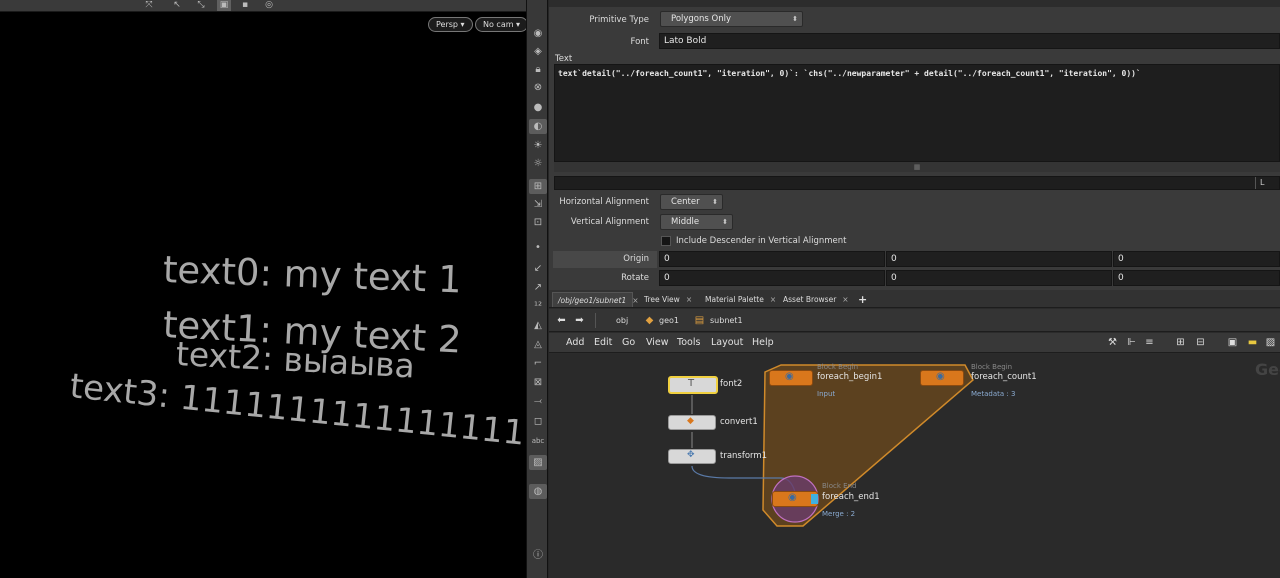 The height and width of the screenshot is (578, 1280). What do you see at coordinates (447, 24) in the screenshot?
I see `camera-mode-label: Persp` at bounding box center [447, 24].